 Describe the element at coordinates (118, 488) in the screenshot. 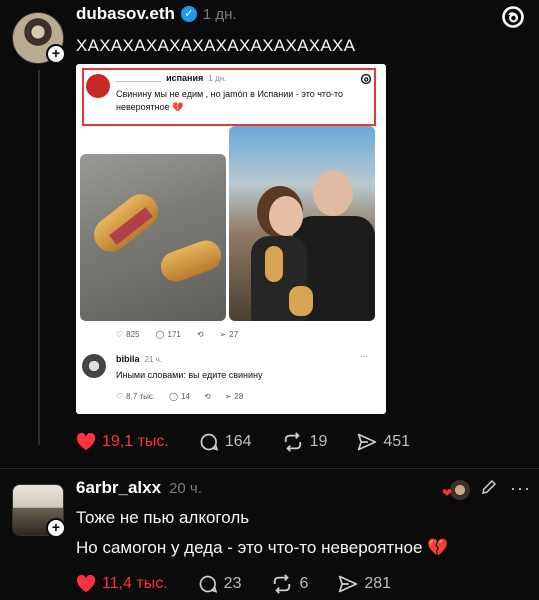

I see `comment-username: 6arbr_alxx` at that location.